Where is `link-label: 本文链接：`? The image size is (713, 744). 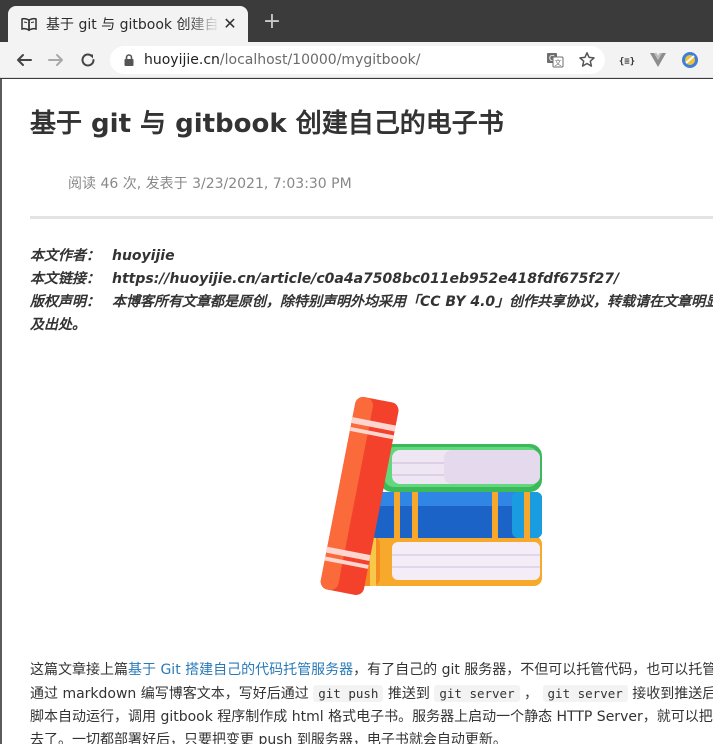 link-label: 本文链接： is located at coordinates (65, 279).